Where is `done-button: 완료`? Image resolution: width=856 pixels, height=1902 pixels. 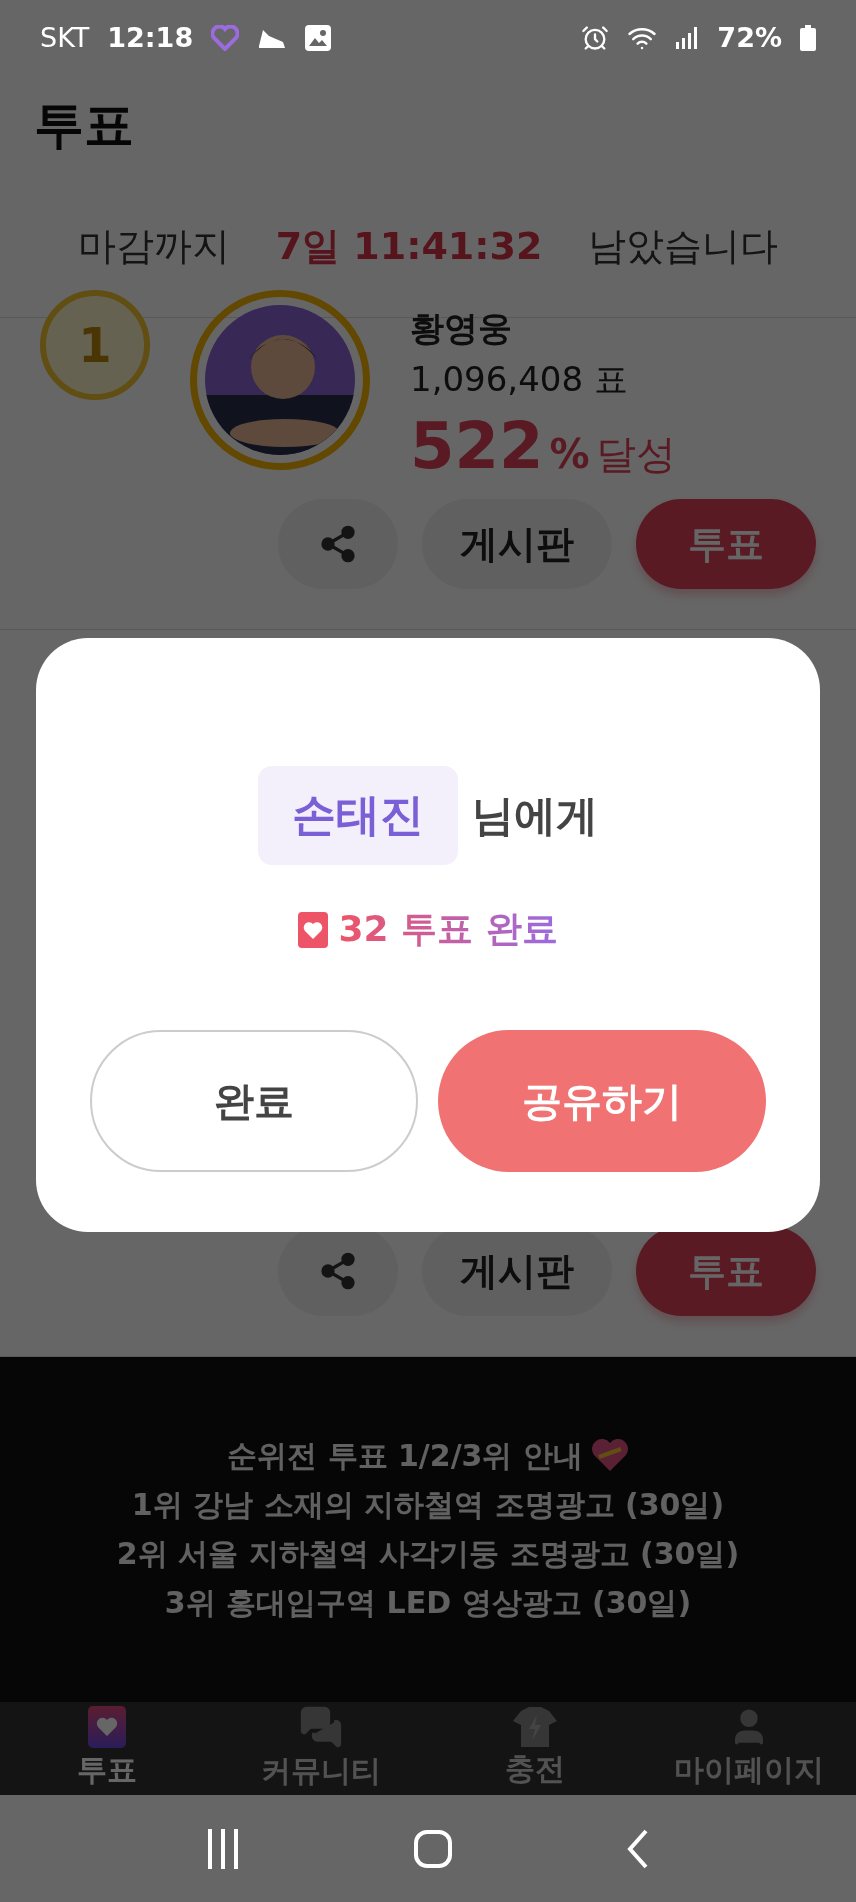 done-button: 완료 is located at coordinates (254, 1101).